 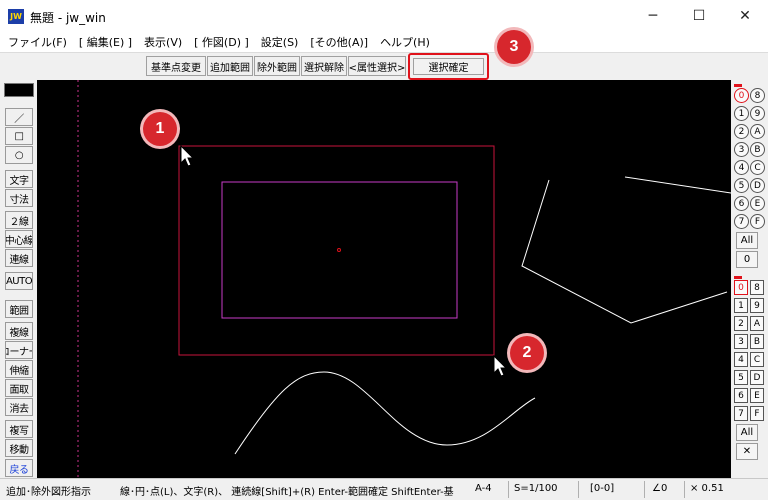 What do you see at coordinates (19, 468) in the screenshot?
I see `undo-button: 戻る` at bounding box center [19, 468].